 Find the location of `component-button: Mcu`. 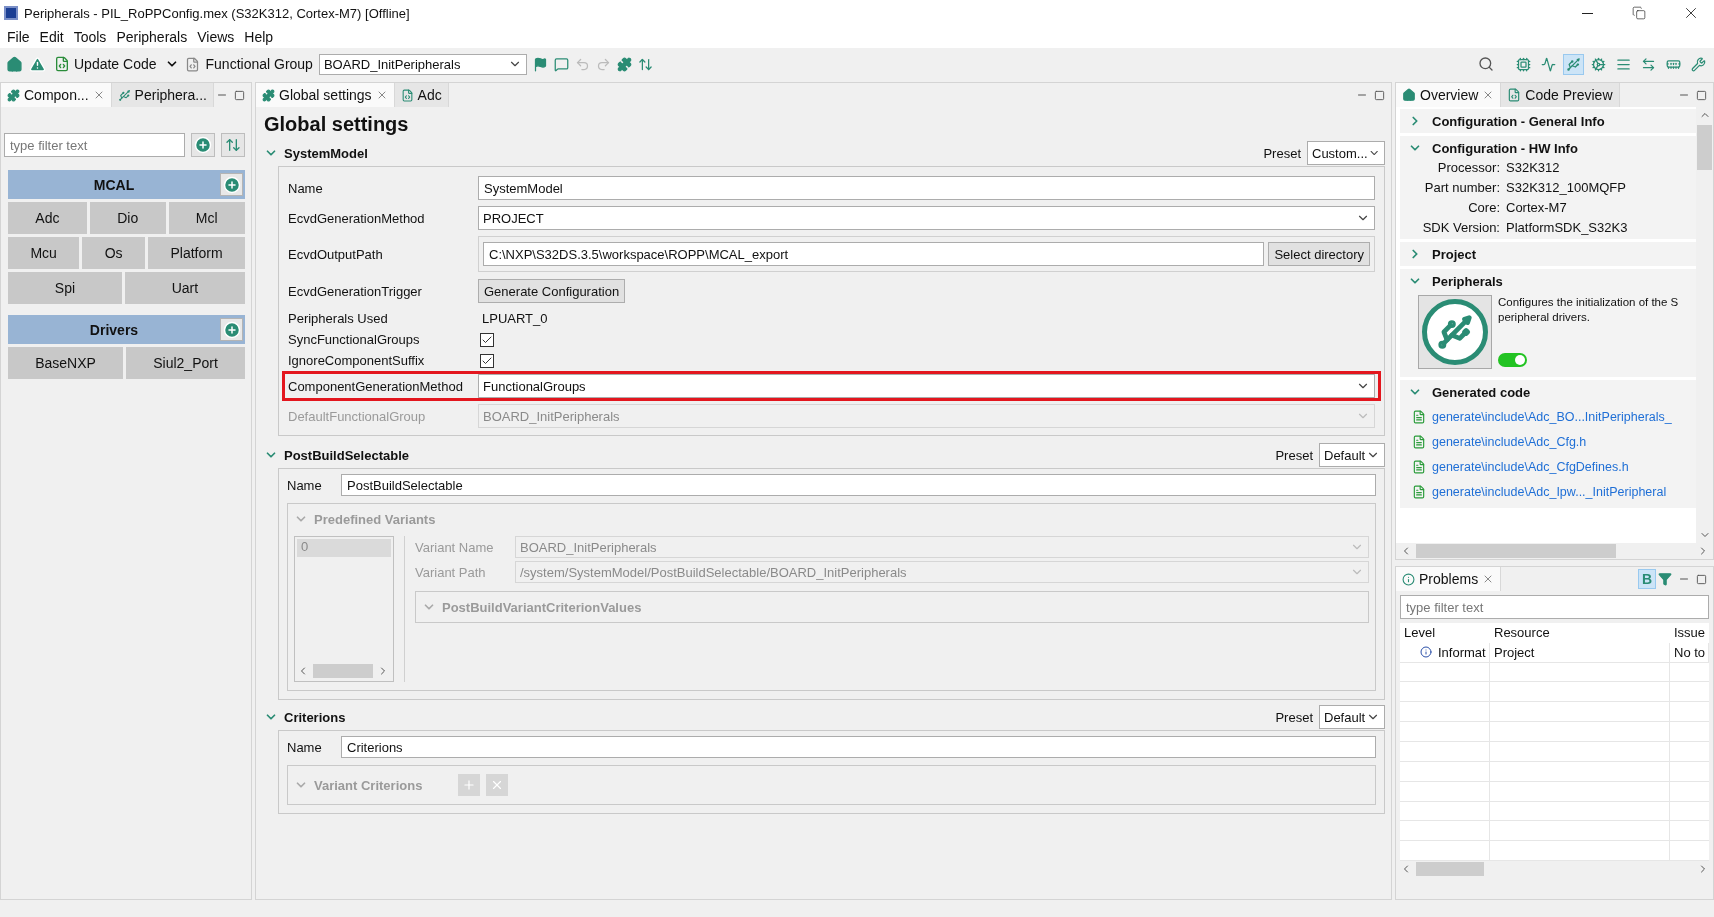

component-button: Mcu is located at coordinates (44, 253).